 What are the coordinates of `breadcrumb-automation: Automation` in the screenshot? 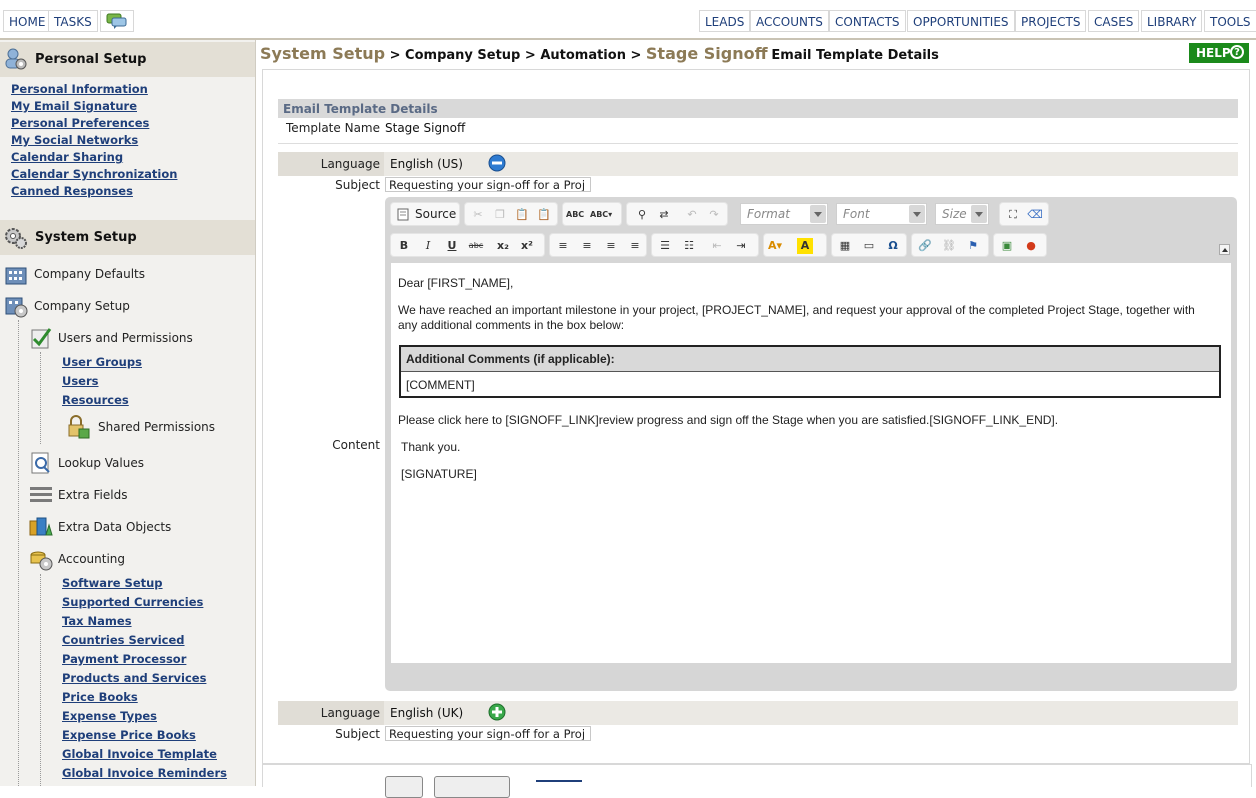 It's located at (583, 55).